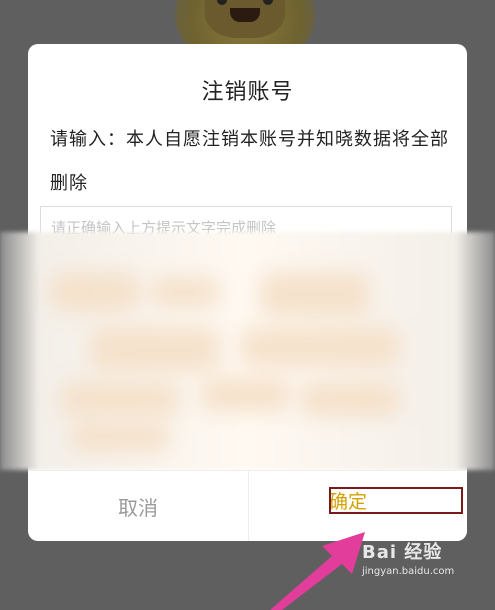 This screenshot has width=495, height=610. I want to click on baidu-jingyan-watermark: Bai 经验 jingyan.baidu.com, so click(427, 563).